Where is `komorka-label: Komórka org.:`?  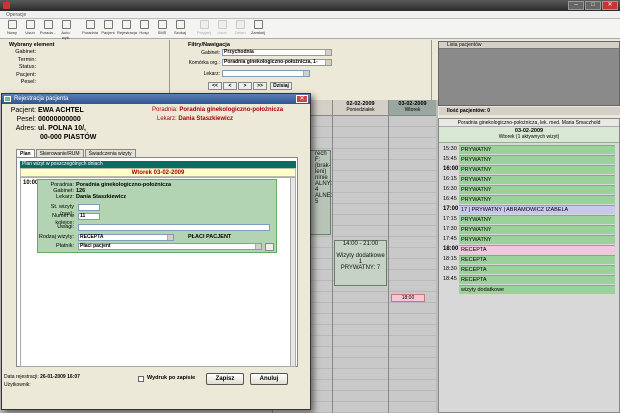 komorka-label: Komórka org.: is located at coordinates (204, 63).